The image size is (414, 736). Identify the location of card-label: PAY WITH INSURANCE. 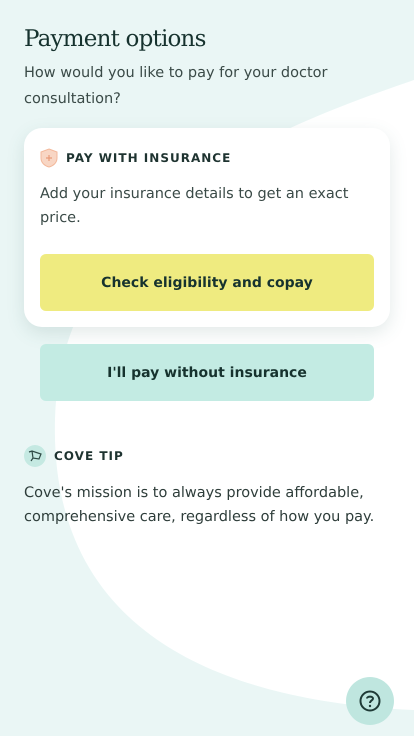
(149, 158).